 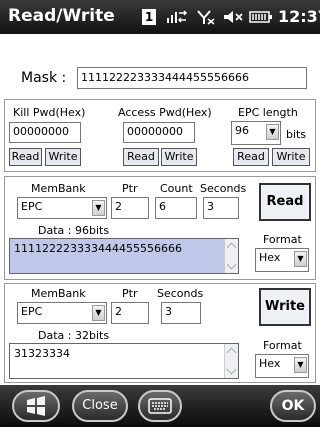 What do you see at coordinates (256, 133) in the screenshot?
I see `epc-length-select: 96 ▼` at bounding box center [256, 133].